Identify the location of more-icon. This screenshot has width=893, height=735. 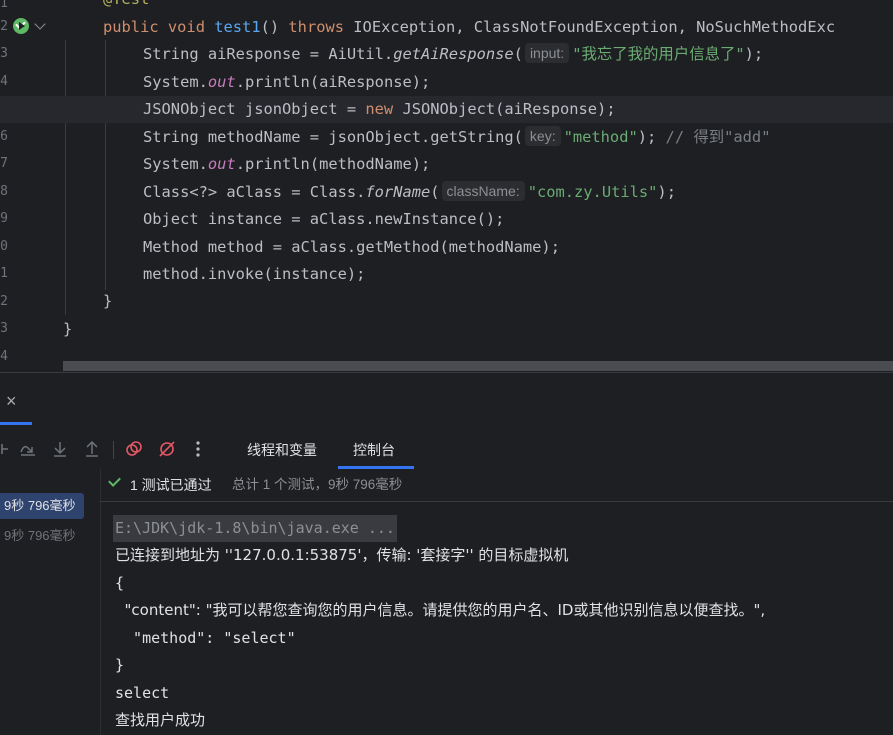
(198, 449).